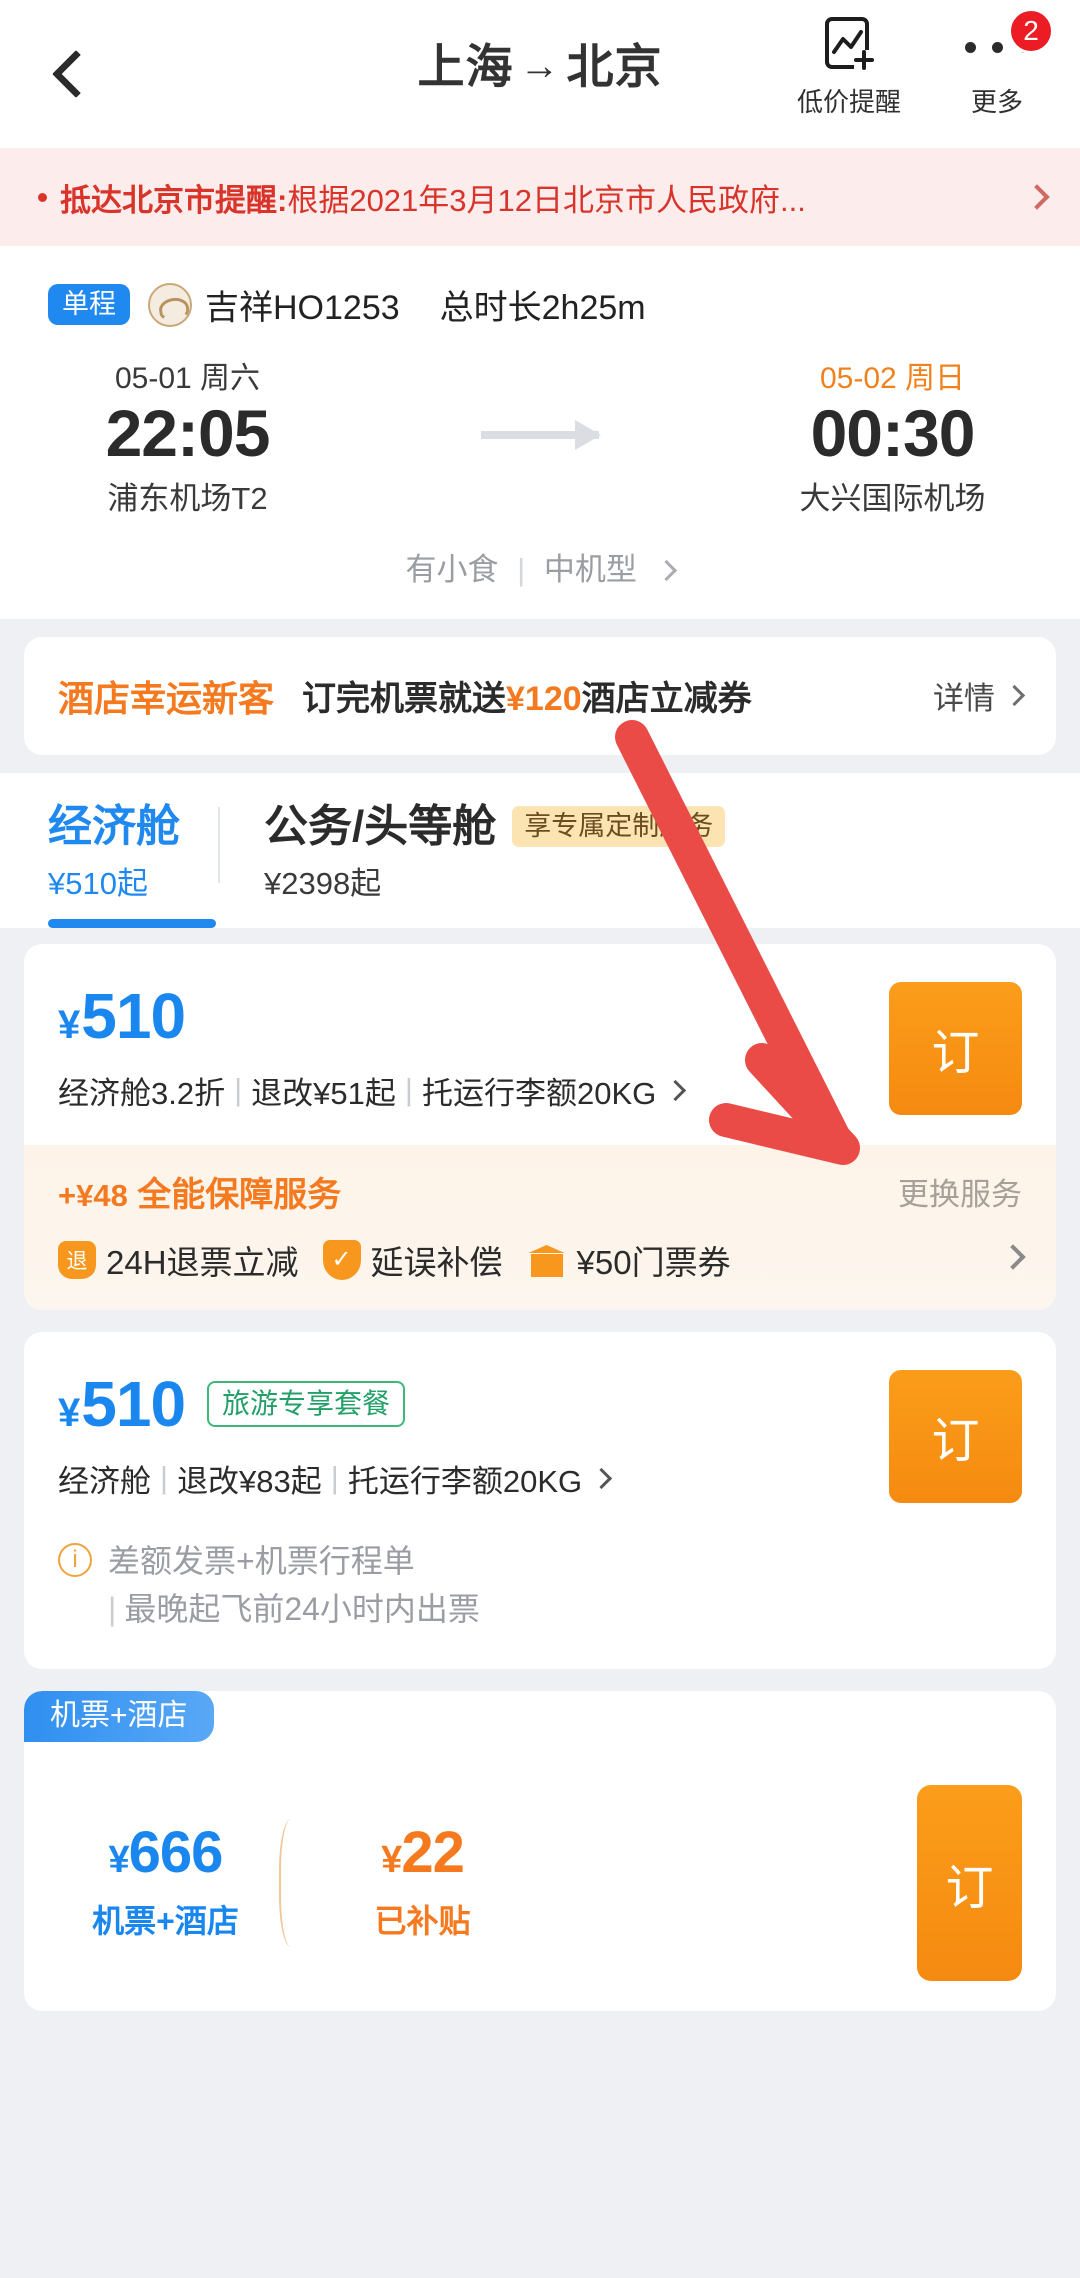 This screenshot has width=1080, height=2278. What do you see at coordinates (996, 102) in the screenshot?
I see `more-label: 更多` at bounding box center [996, 102].